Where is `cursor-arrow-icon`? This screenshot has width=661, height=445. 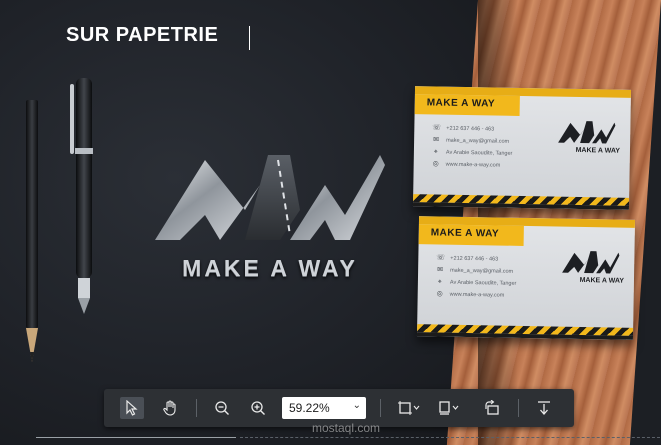 cursor-arrow-icon is located at coordinates (132, 408).